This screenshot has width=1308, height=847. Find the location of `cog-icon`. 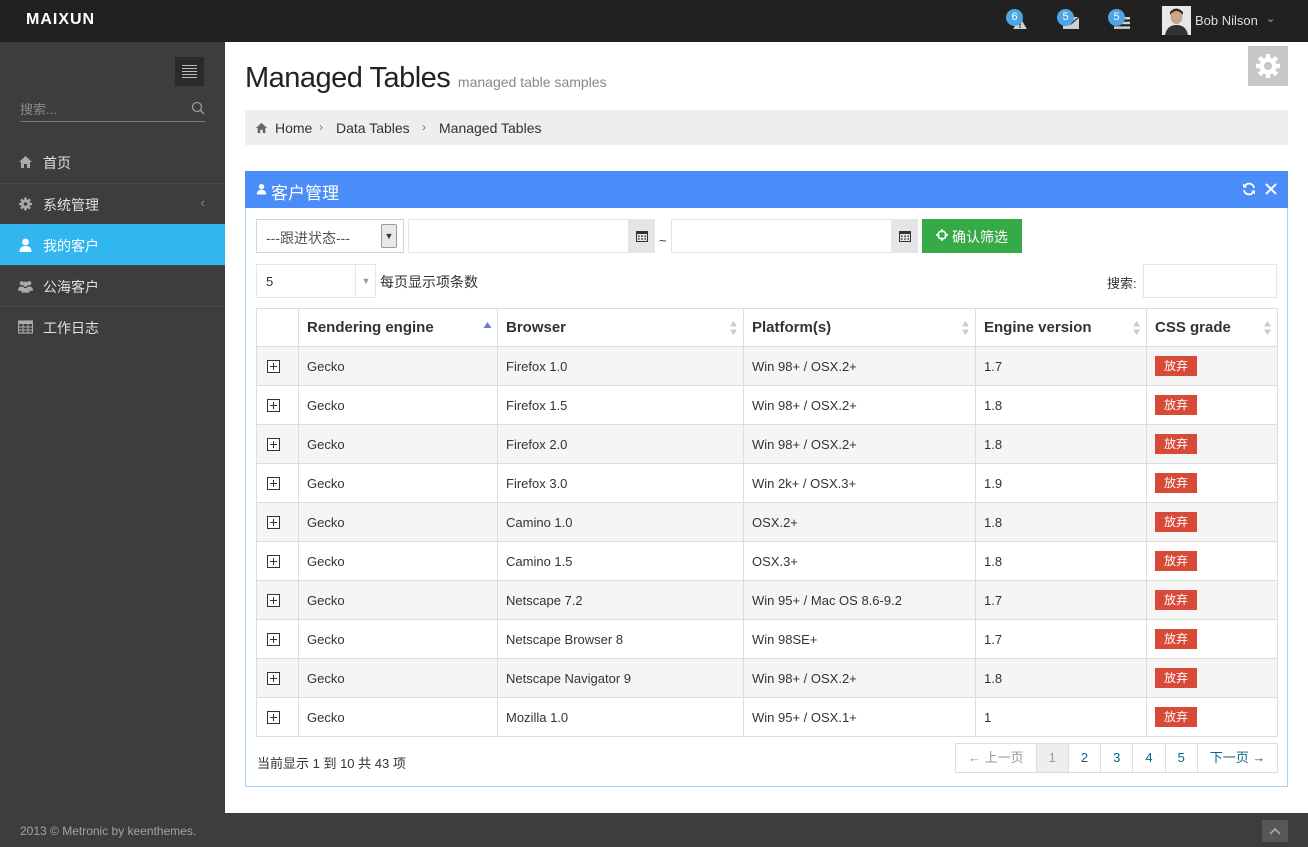

cog-icon is located at coordinates (25, 204).